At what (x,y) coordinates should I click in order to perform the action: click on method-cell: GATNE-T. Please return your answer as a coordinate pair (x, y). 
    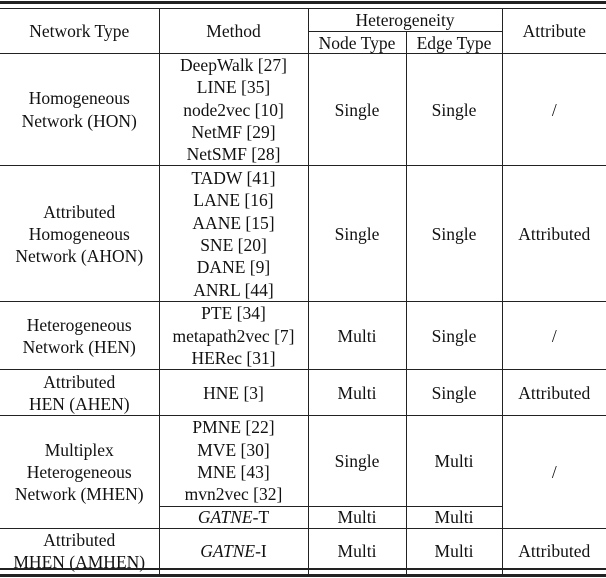
    Looking at the image, I should click on (234, 517).